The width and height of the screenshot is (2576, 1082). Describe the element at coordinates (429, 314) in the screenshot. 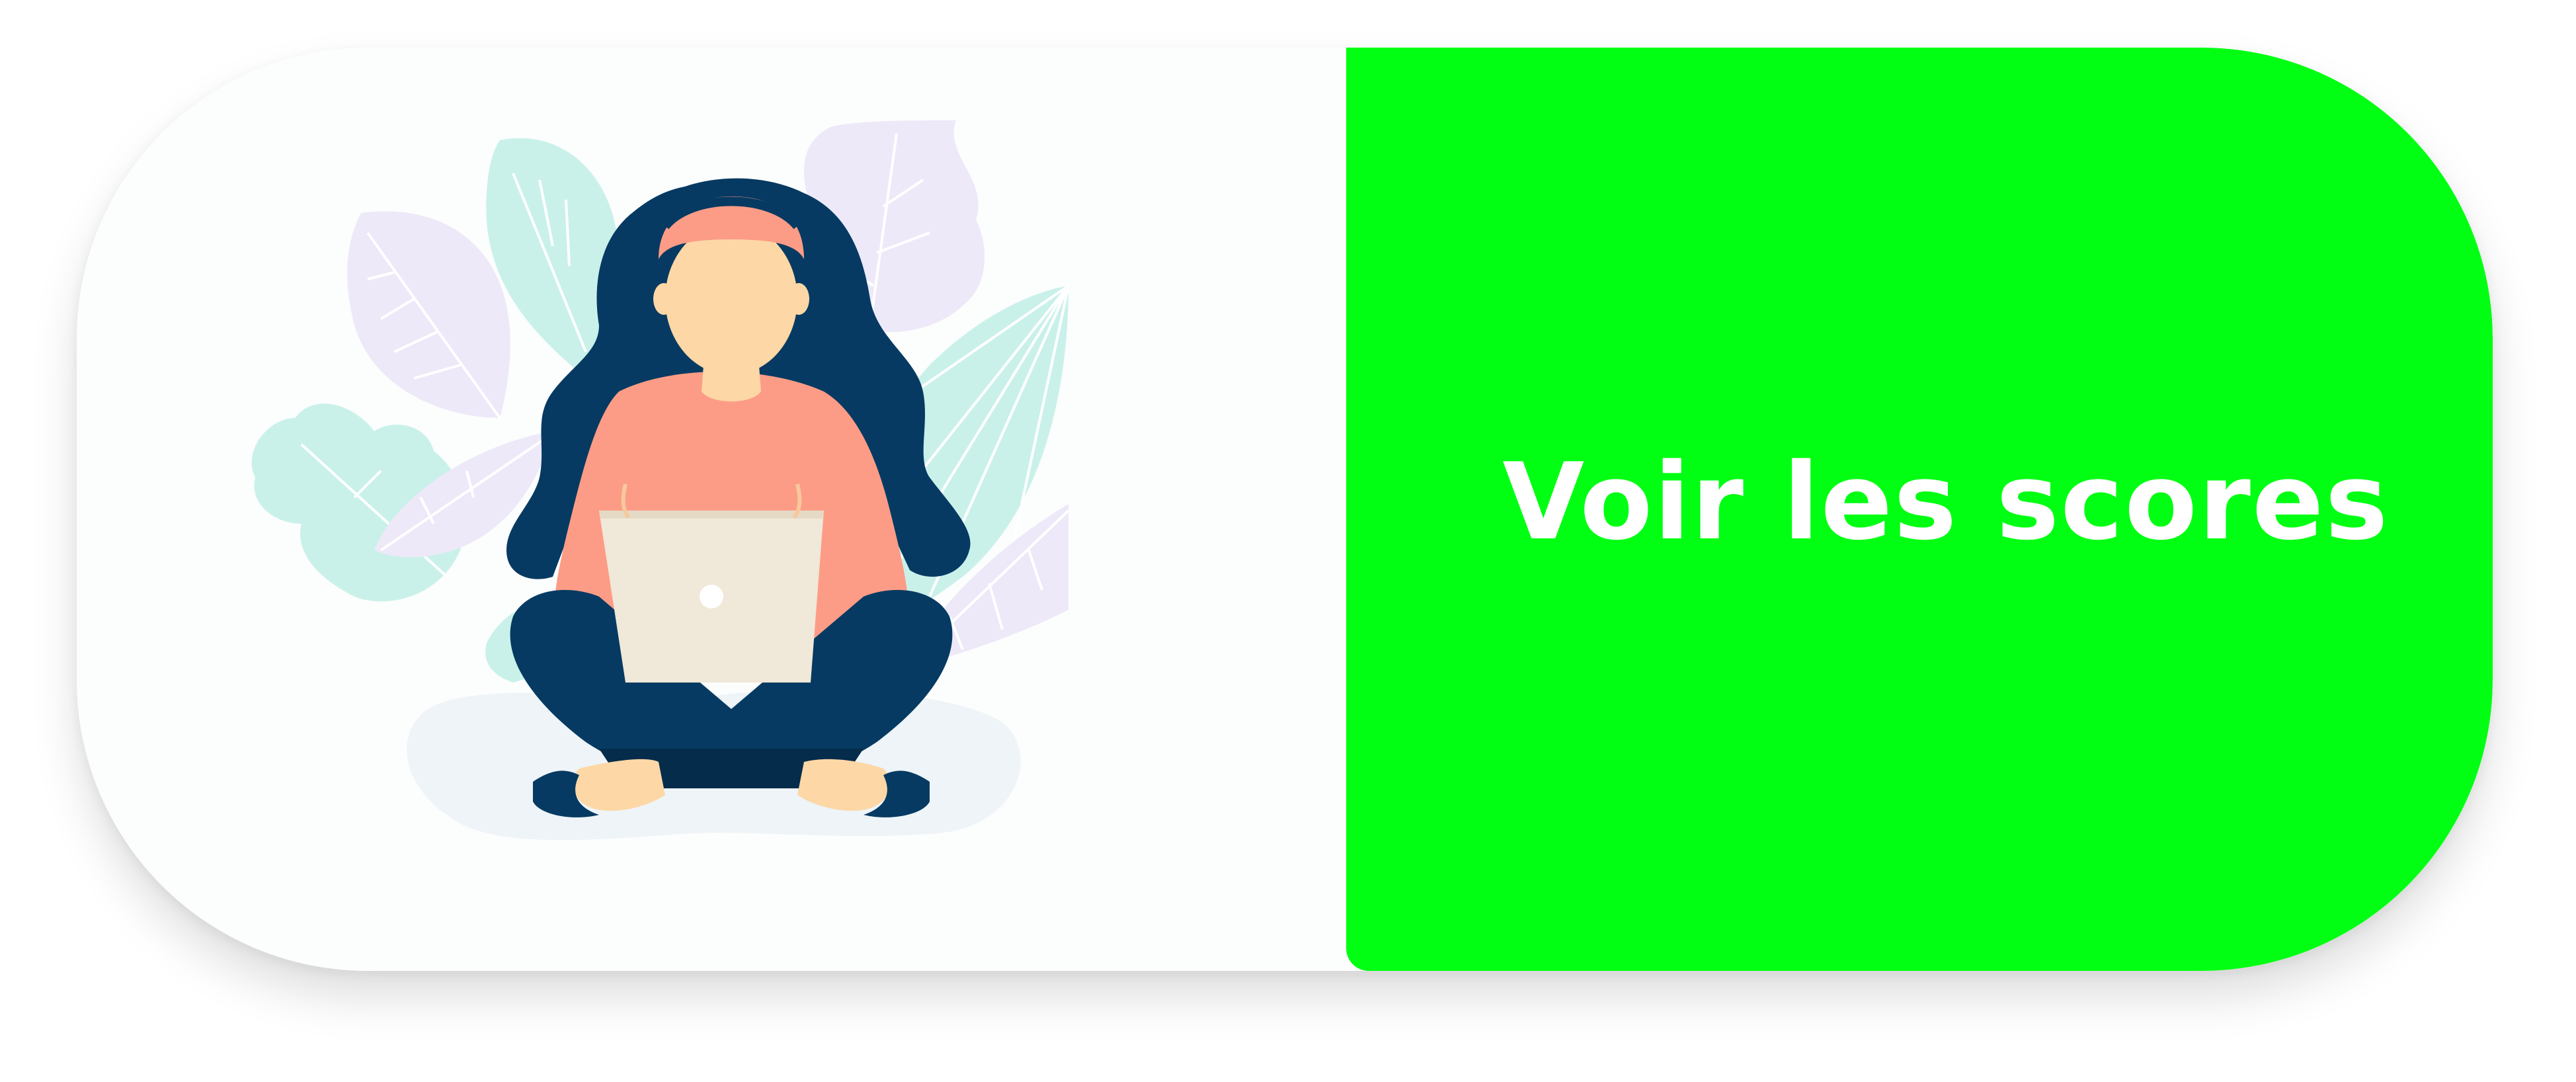

I see `lavender-leaf-left` at that location.